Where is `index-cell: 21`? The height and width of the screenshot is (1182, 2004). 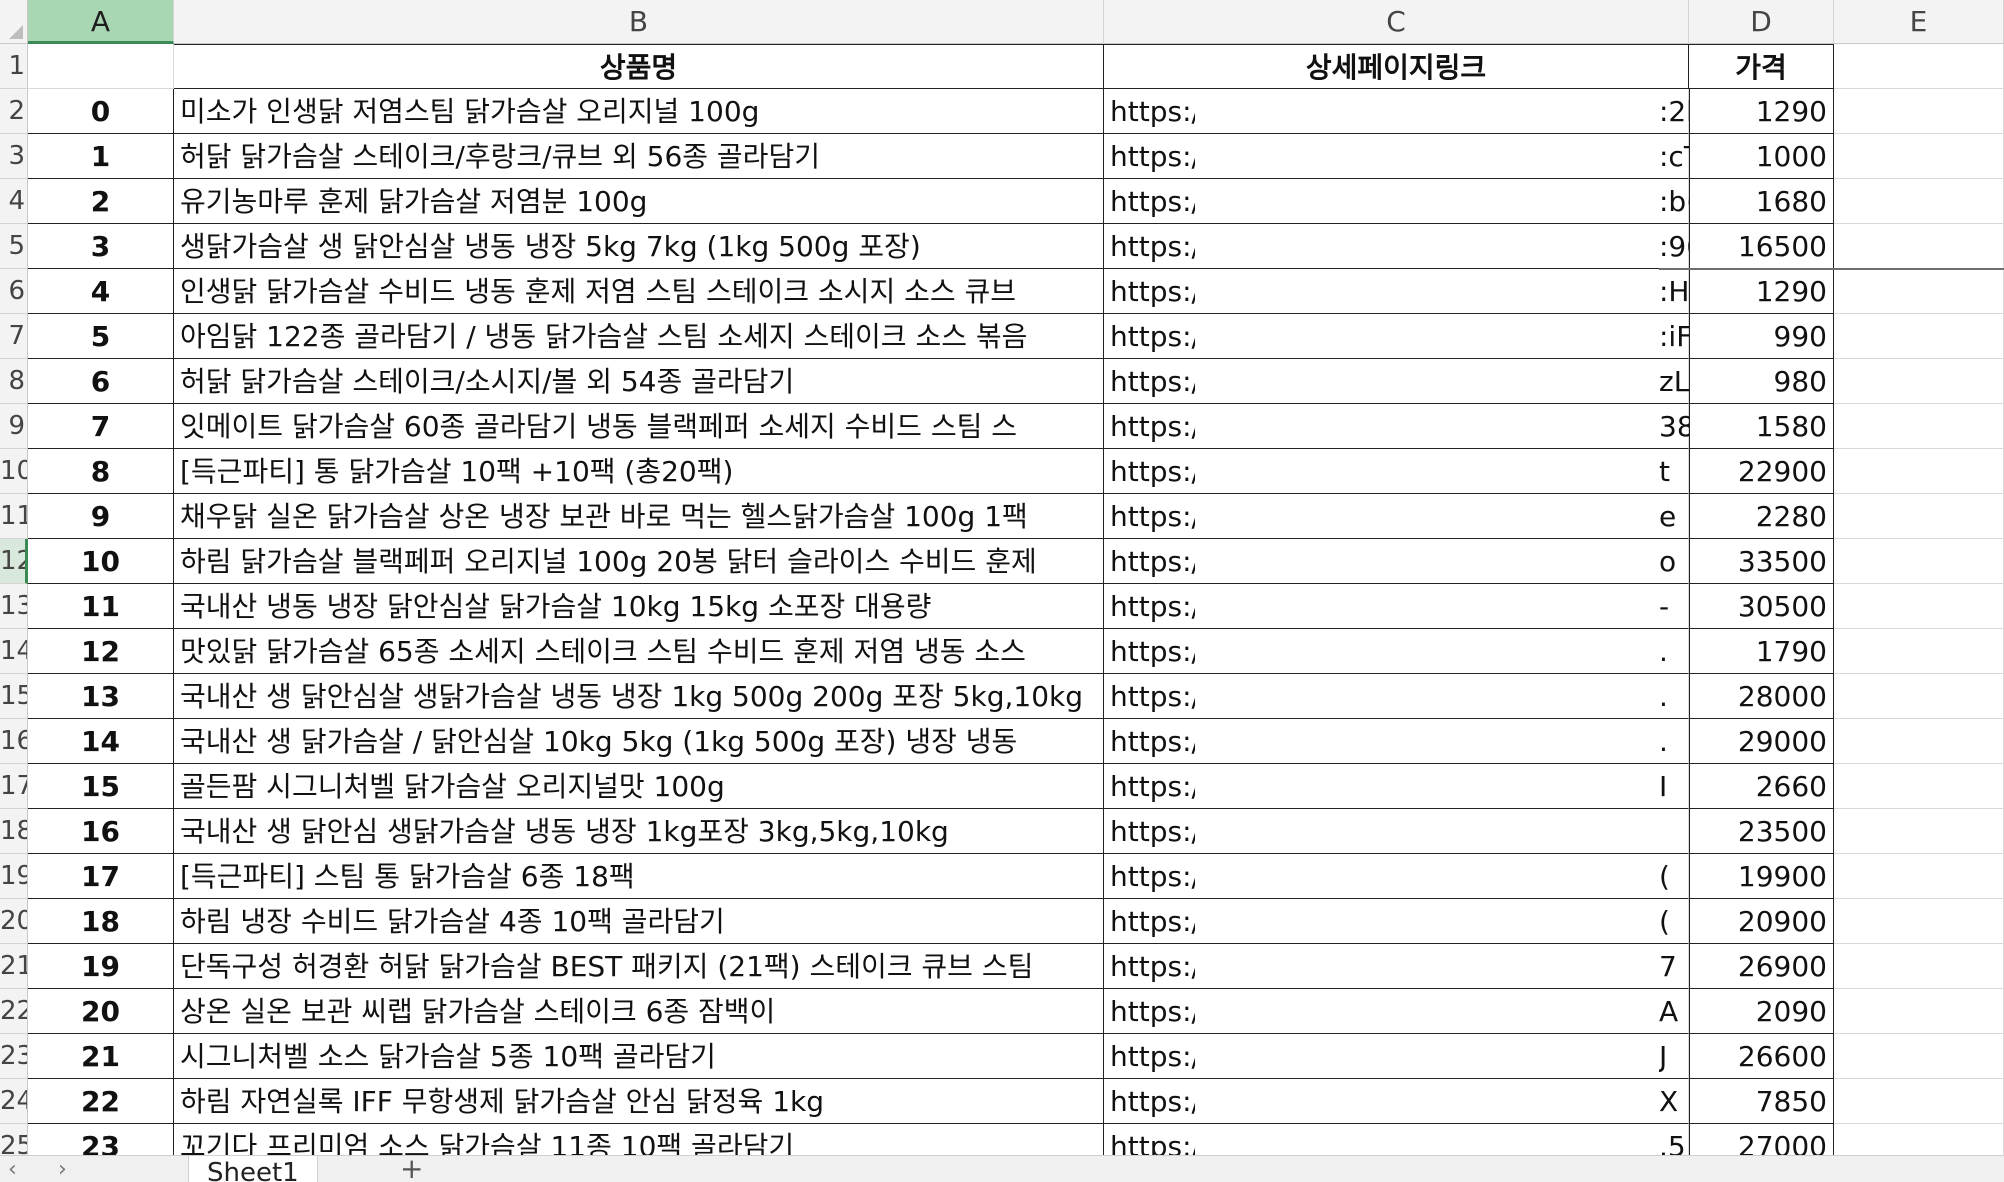 index-cell: 21 is located at coordinates (101, 1056).